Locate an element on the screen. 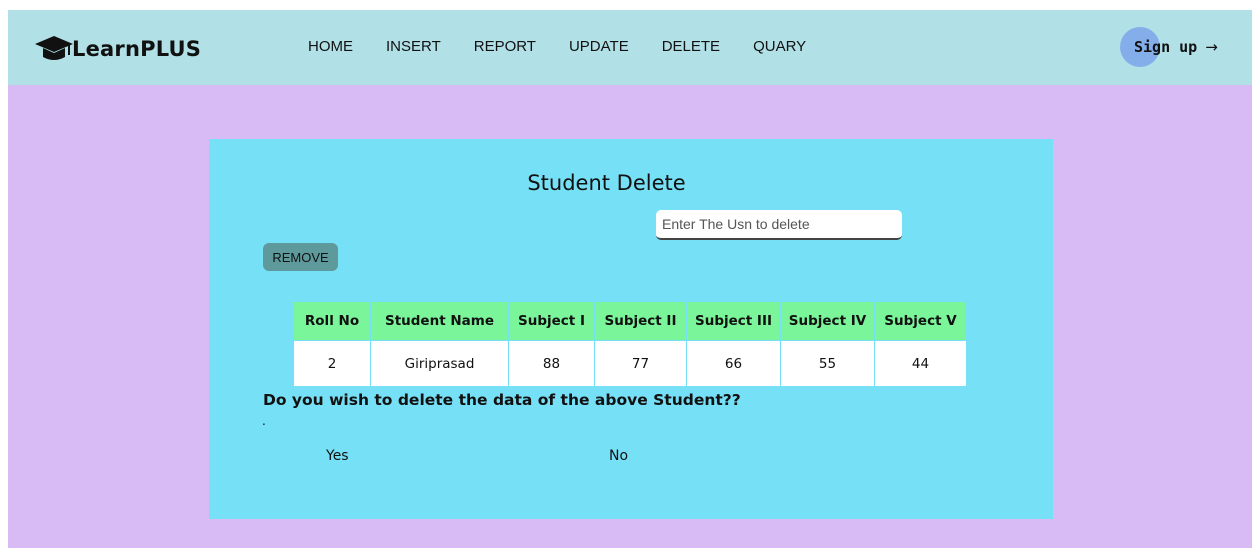  cell-subject-2: 77 is located at coordinates (640, 363).